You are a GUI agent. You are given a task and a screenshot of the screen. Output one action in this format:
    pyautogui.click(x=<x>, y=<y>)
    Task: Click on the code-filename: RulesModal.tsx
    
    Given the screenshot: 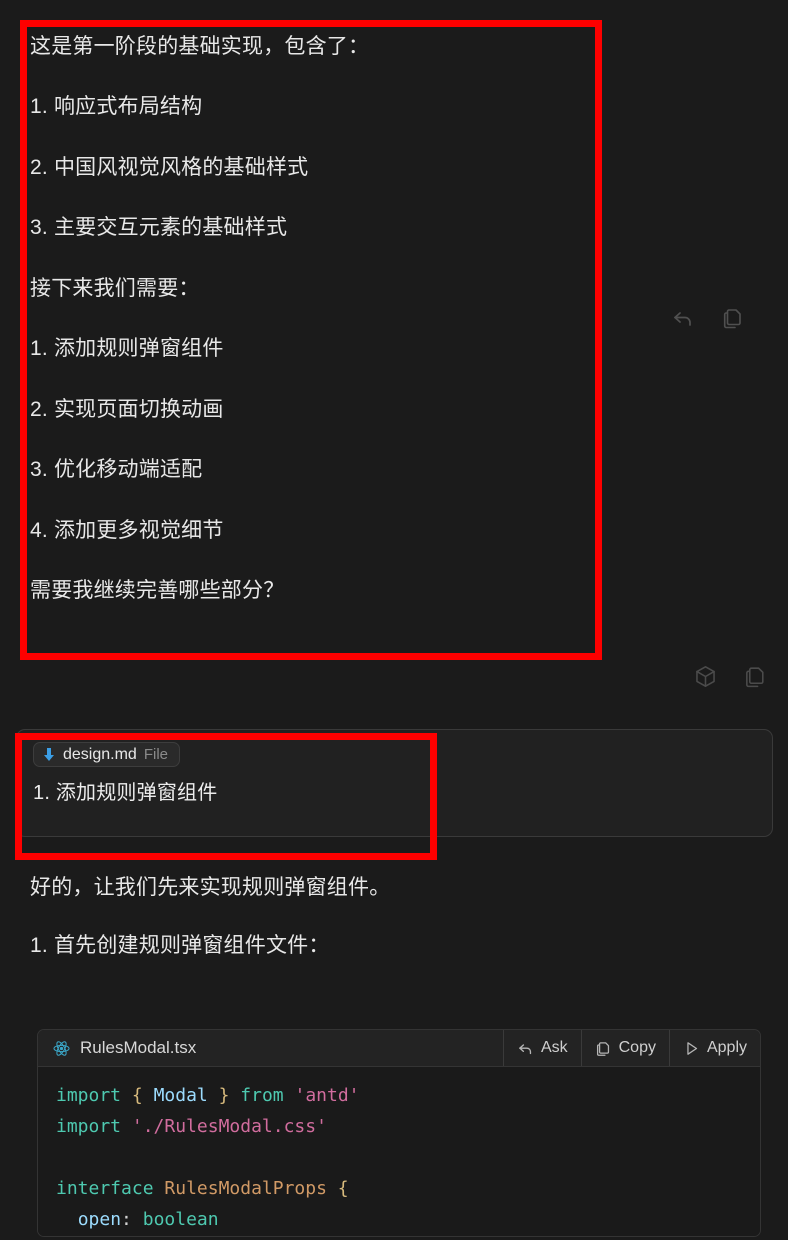 What is the action you would take?
    pyautogui.click(x=138, y=1047)
    